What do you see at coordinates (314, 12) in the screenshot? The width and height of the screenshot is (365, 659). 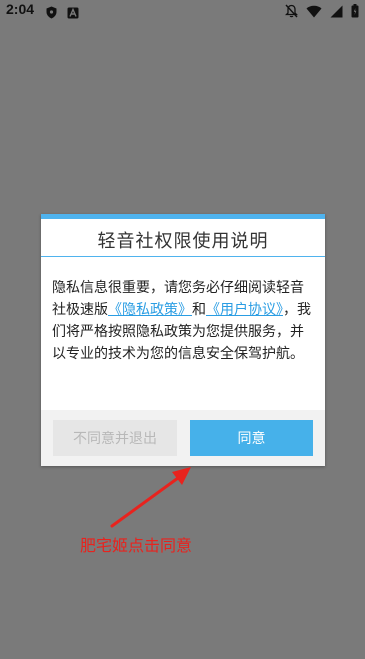 I see `wifi-icon` at bounding box center [314, 12].